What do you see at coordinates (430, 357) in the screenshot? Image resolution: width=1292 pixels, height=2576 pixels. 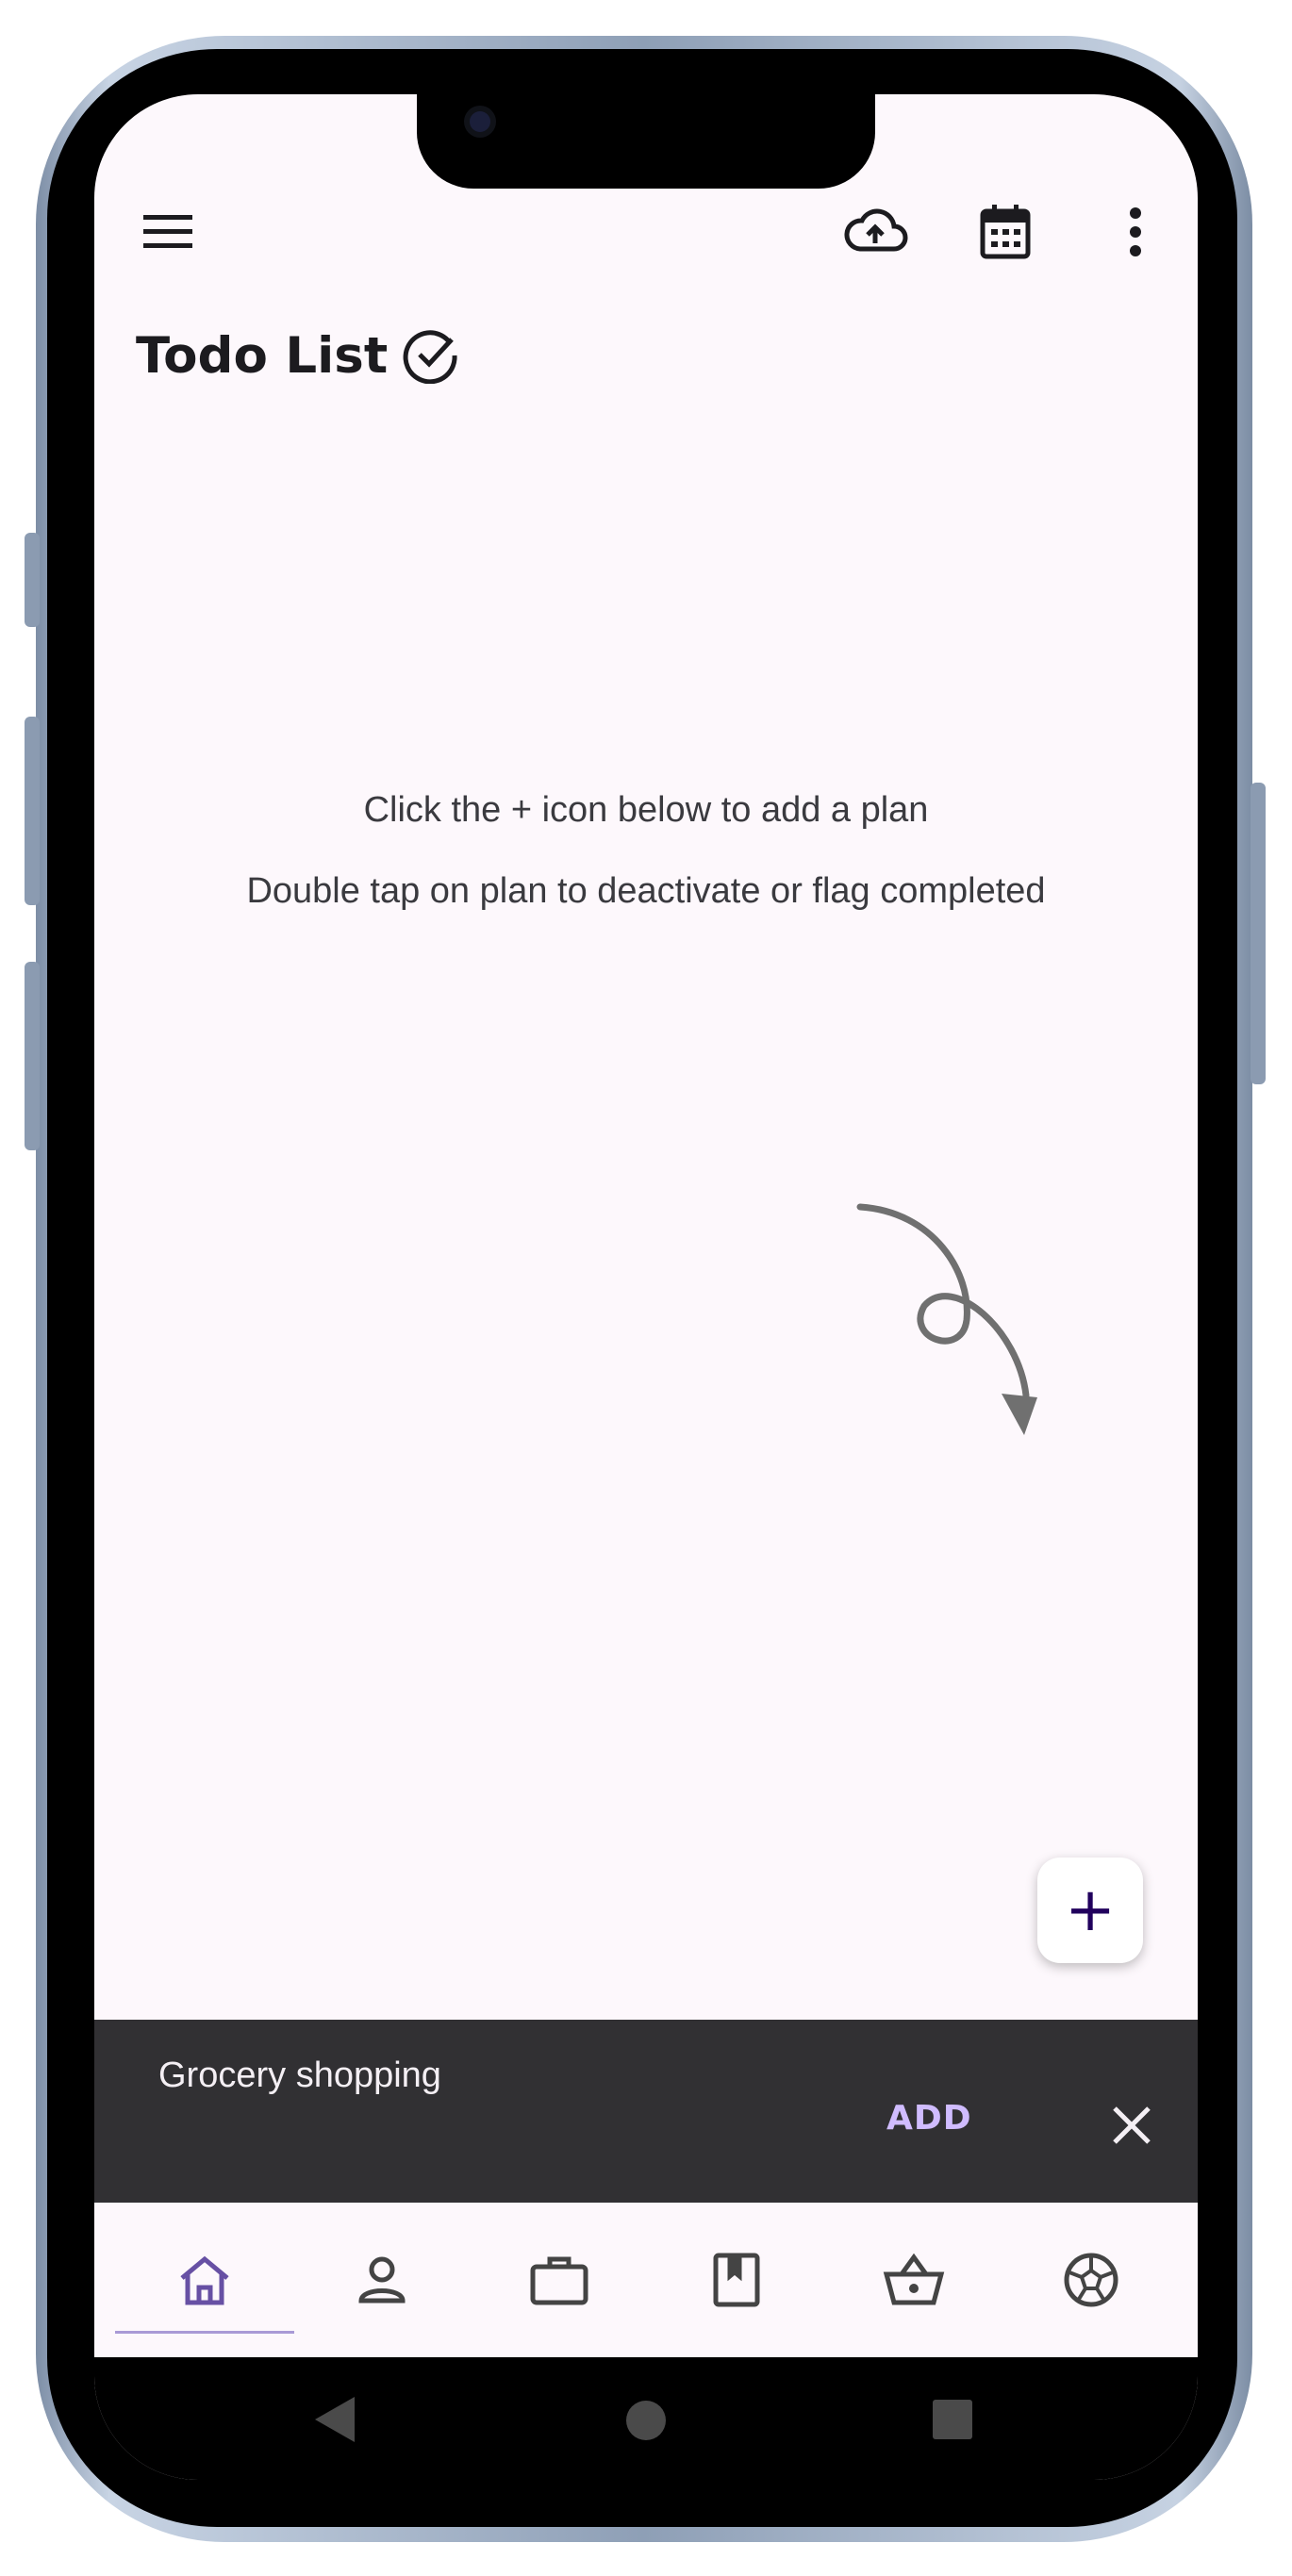 I see `check-circle-icon` at bounding box center [430, 357].